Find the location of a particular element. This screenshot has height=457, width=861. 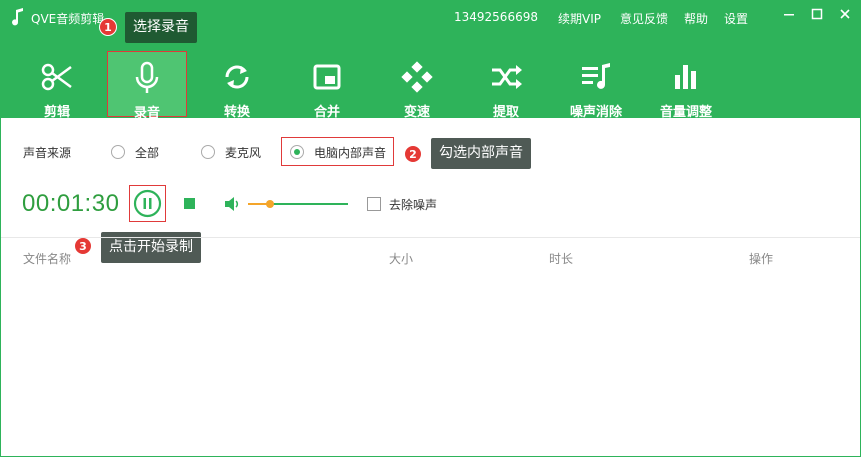

radio-microphone-label: 麦克风 is located at coordinates (243, 153).